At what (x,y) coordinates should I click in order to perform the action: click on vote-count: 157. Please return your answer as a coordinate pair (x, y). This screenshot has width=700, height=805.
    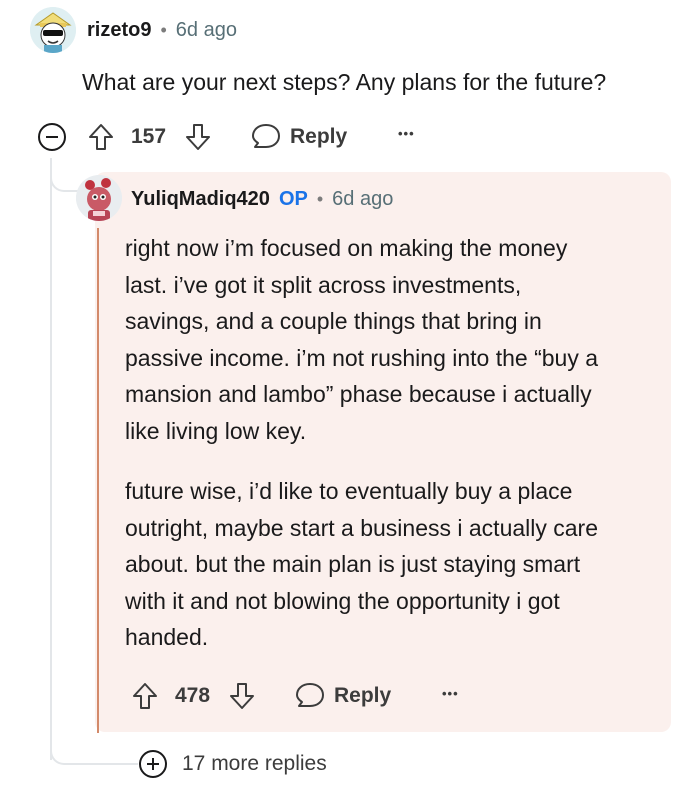
    Looking at the image, I should click on (149, 136).